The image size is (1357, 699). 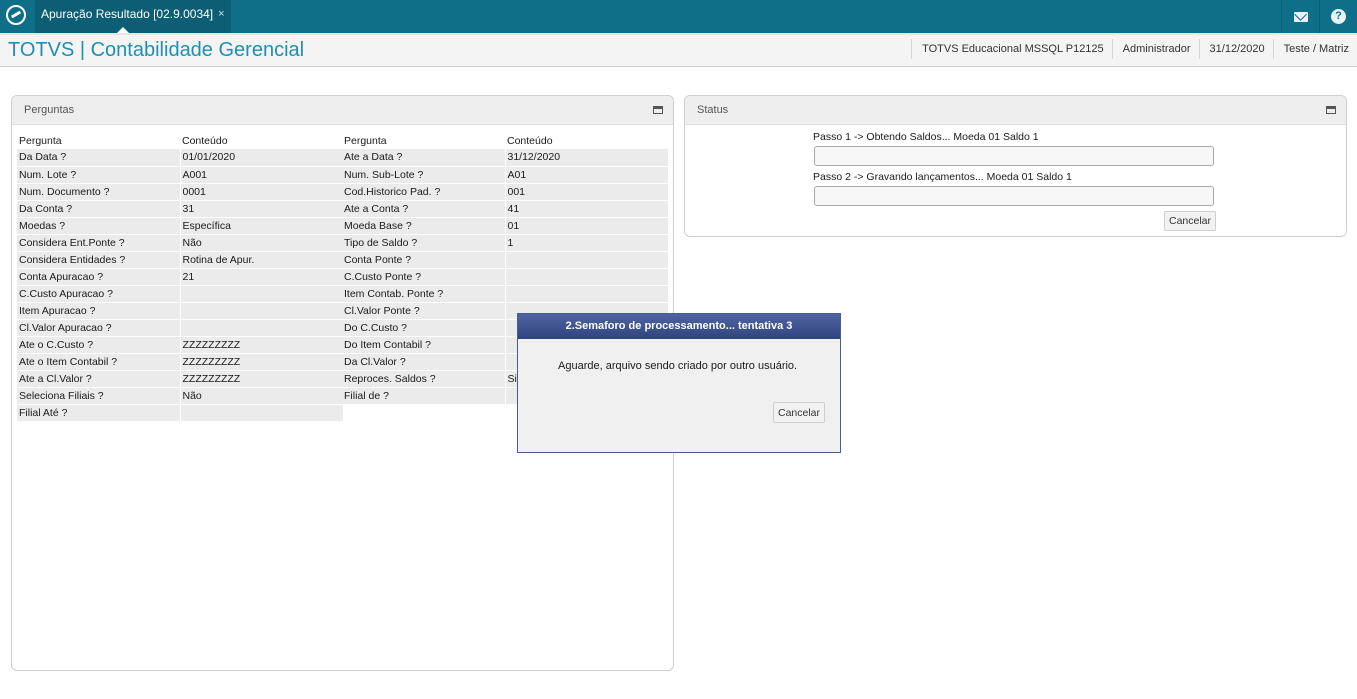 I want to click on question-label: Da Cl.Valor ?, so click(x=424, y=362).